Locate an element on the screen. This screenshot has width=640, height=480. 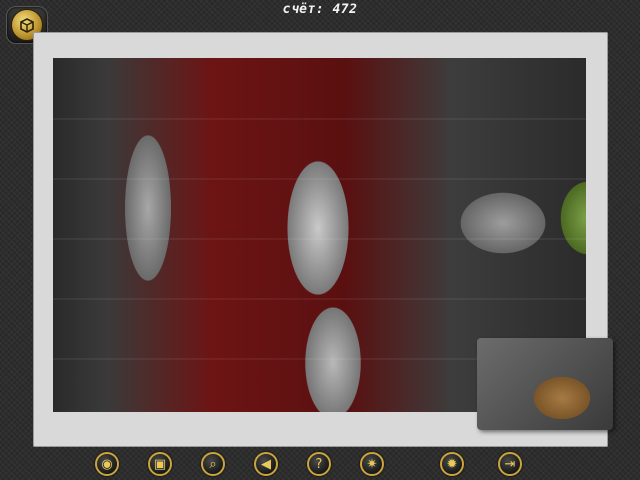
arrow-left-icon: ◀ is located at coordinates (266, 464).